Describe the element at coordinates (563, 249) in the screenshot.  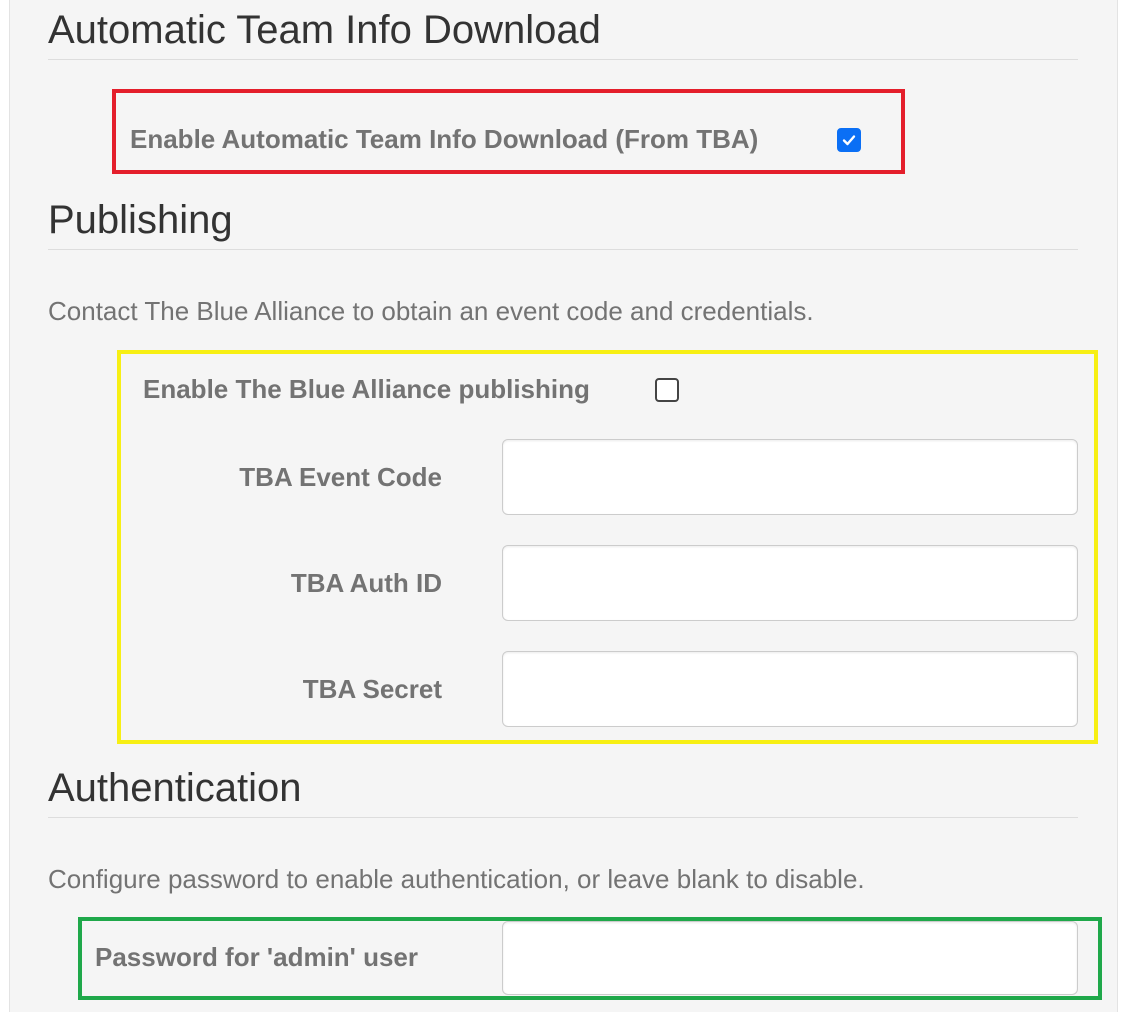
I see `publishing-divider` at that location.